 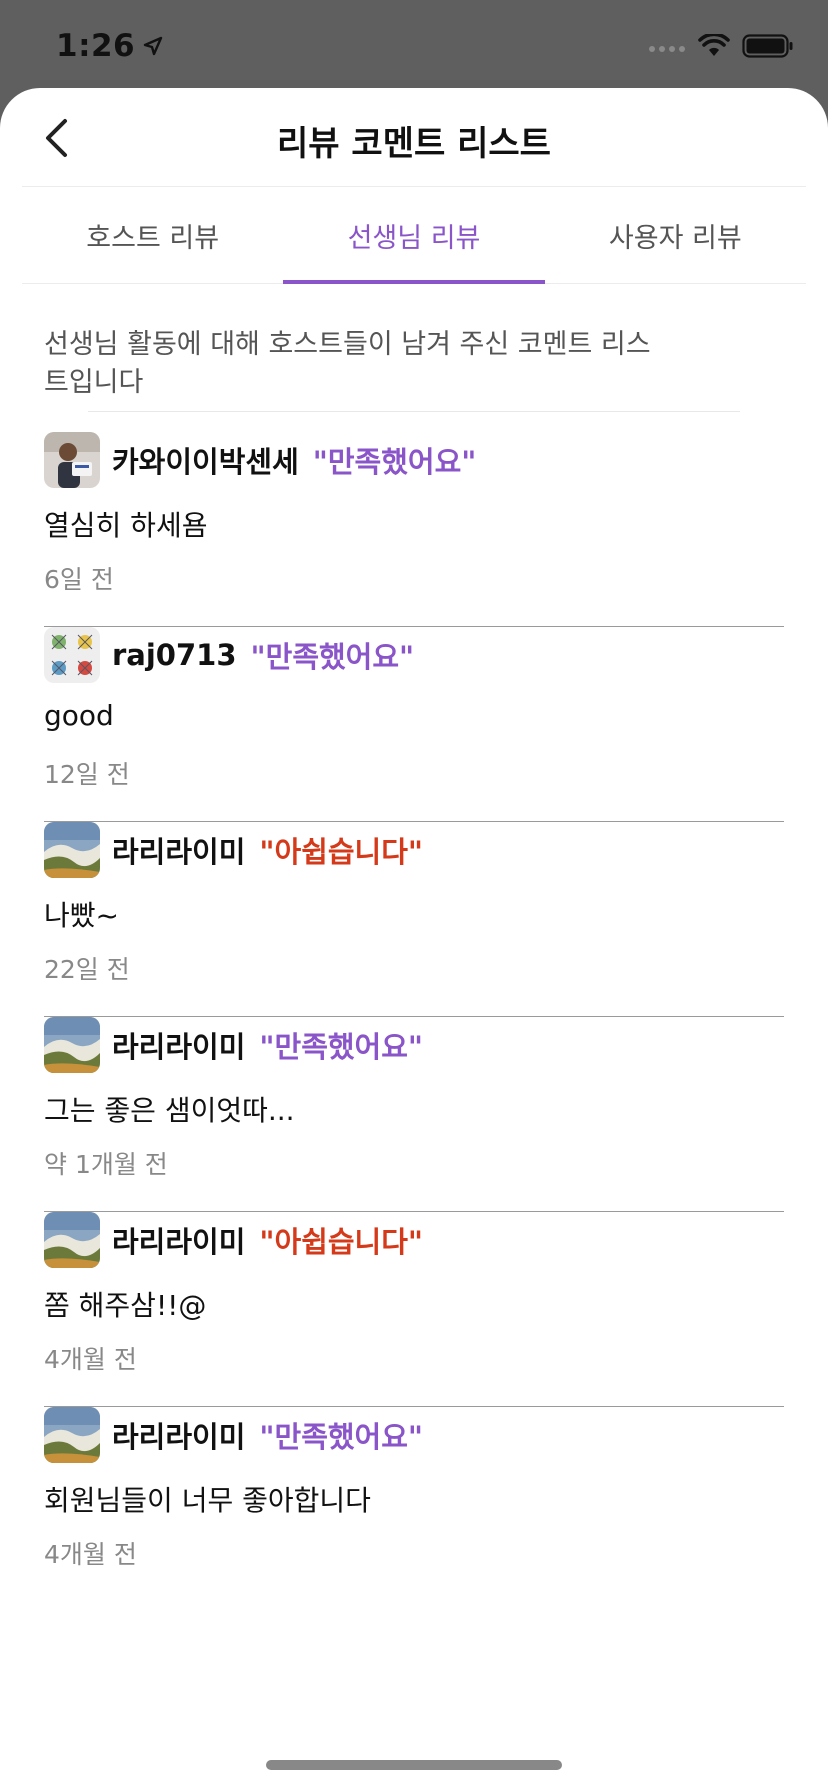 I want to click on tab-host-review: 호스트 리뷰, so click(x=152, y=235).